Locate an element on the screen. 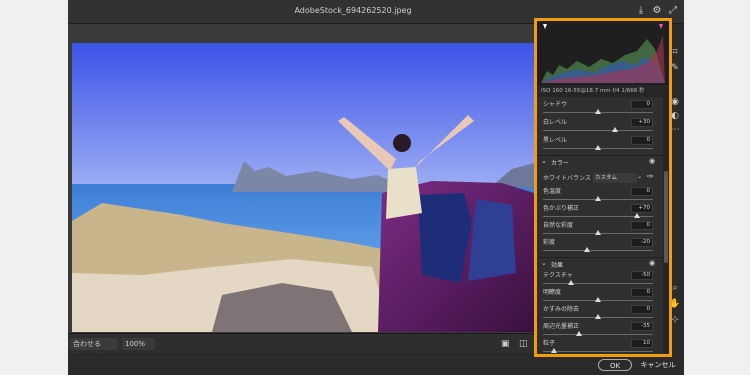 Image resolution: width=750 pixels, height=375 pixels. effect-label: 周辺光量補正 is located at coordinates (561, 326).